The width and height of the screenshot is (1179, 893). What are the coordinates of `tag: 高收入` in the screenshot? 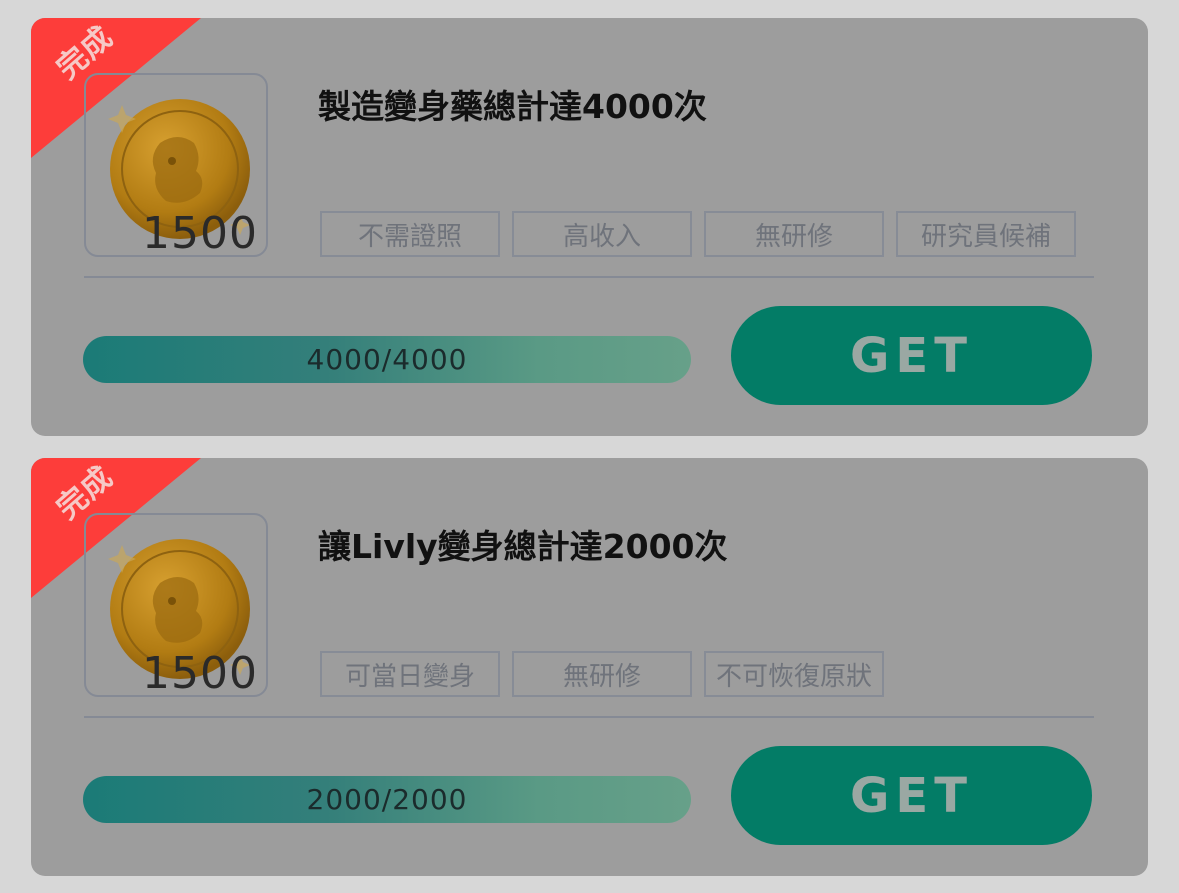 It's located at (602, 234).